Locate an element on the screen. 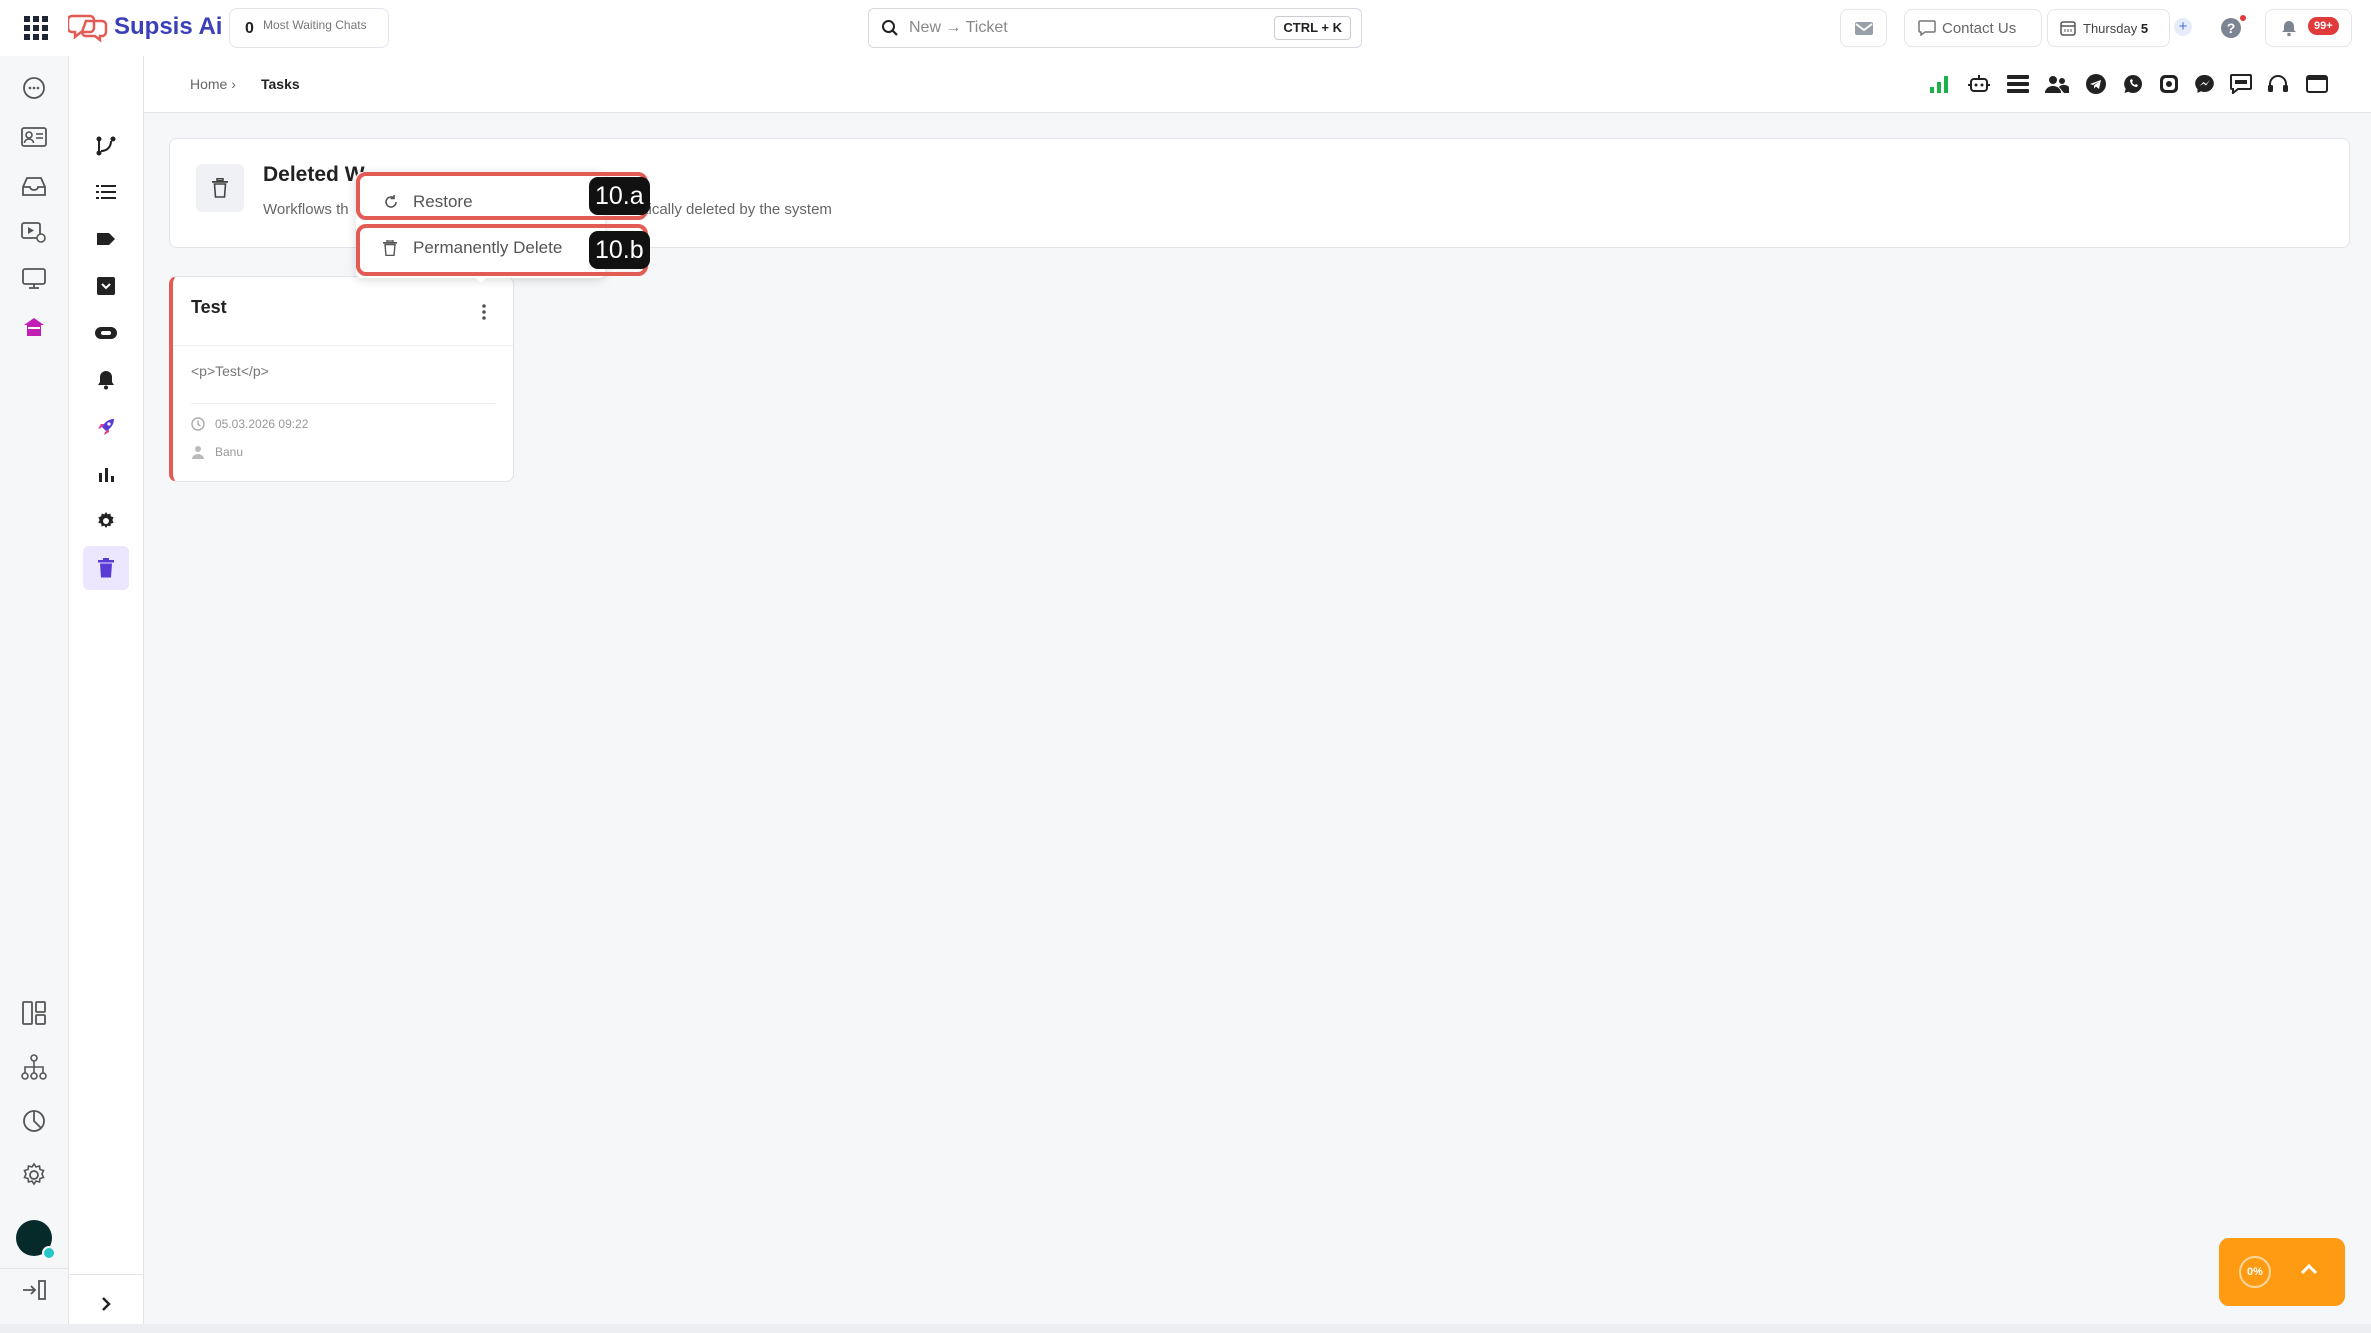  breadcrumb-home: Home › is located at coordinates (213, 84).